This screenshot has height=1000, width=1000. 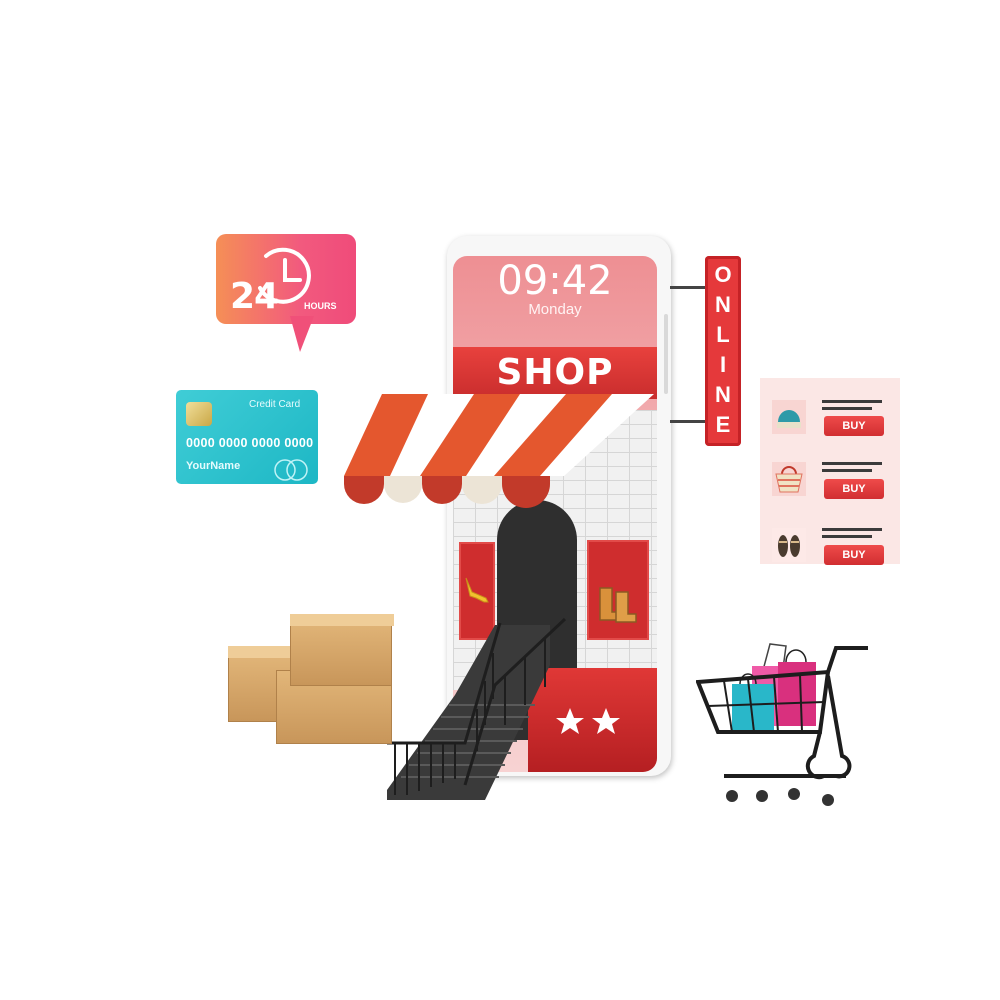 I want to click on cart-icon, so click(x=782, y=724).